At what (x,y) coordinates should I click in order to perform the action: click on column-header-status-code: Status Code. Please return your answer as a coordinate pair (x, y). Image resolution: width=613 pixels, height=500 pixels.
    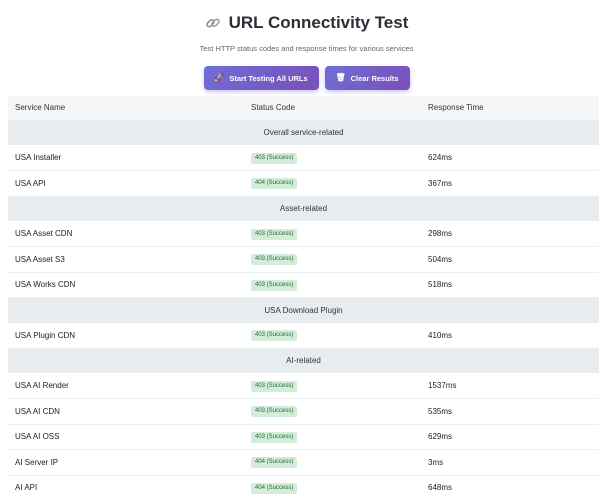
    Looking at the image, I should click on (332, 108).